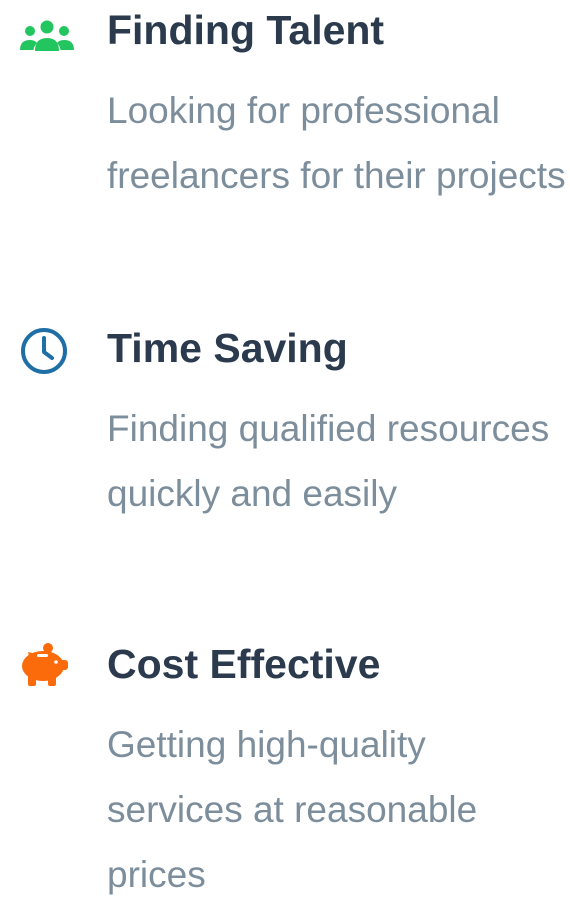 The height and width of the screenshot is (907, 570). Describe the element at coordinates (47, 665) in the screenshot. I see `piggy-bank-icon` at that location.